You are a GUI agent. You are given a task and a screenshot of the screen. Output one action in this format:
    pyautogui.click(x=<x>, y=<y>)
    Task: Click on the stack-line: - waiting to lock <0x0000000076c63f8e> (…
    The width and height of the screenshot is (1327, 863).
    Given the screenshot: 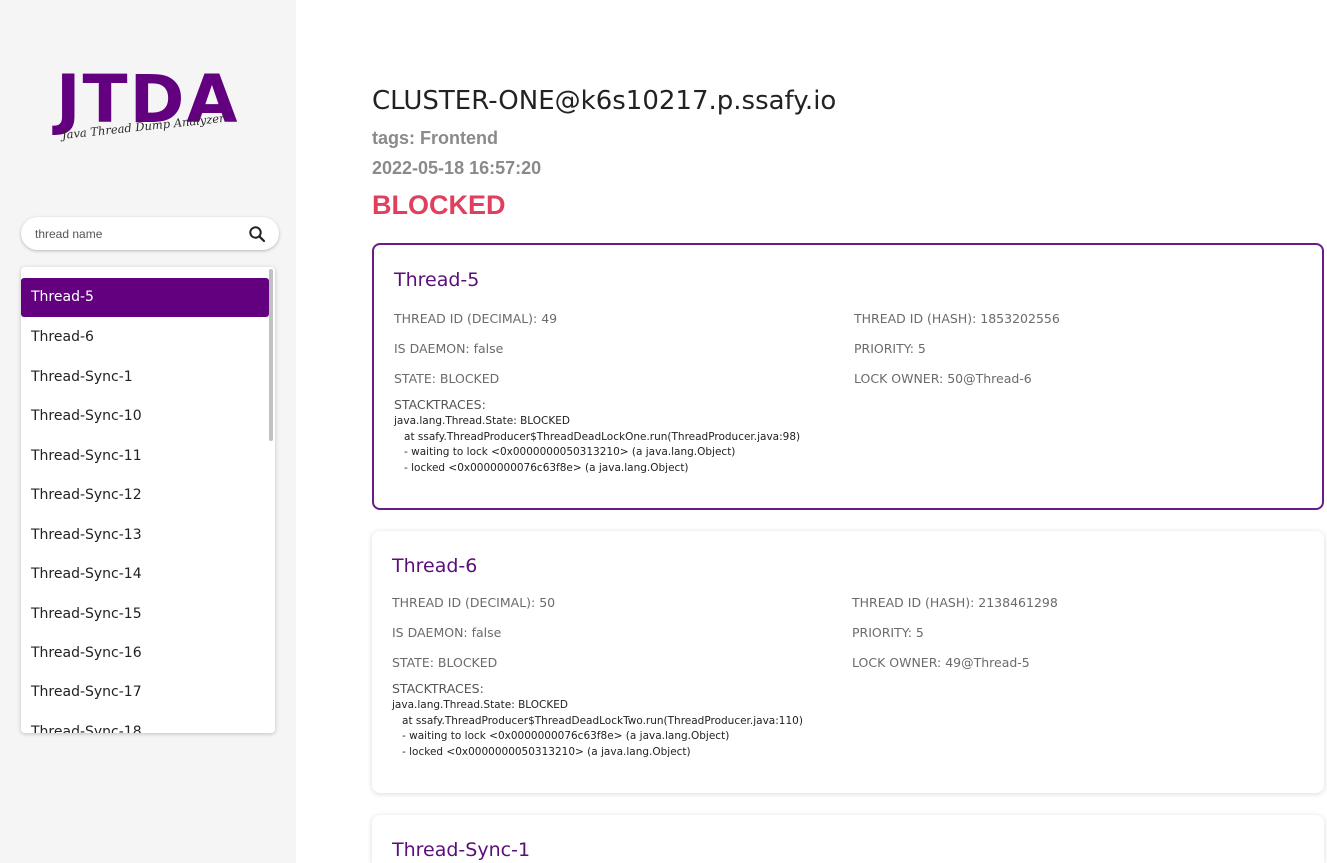 What is the action you would take?
    pyautogui.click(x=561, y=736)
    